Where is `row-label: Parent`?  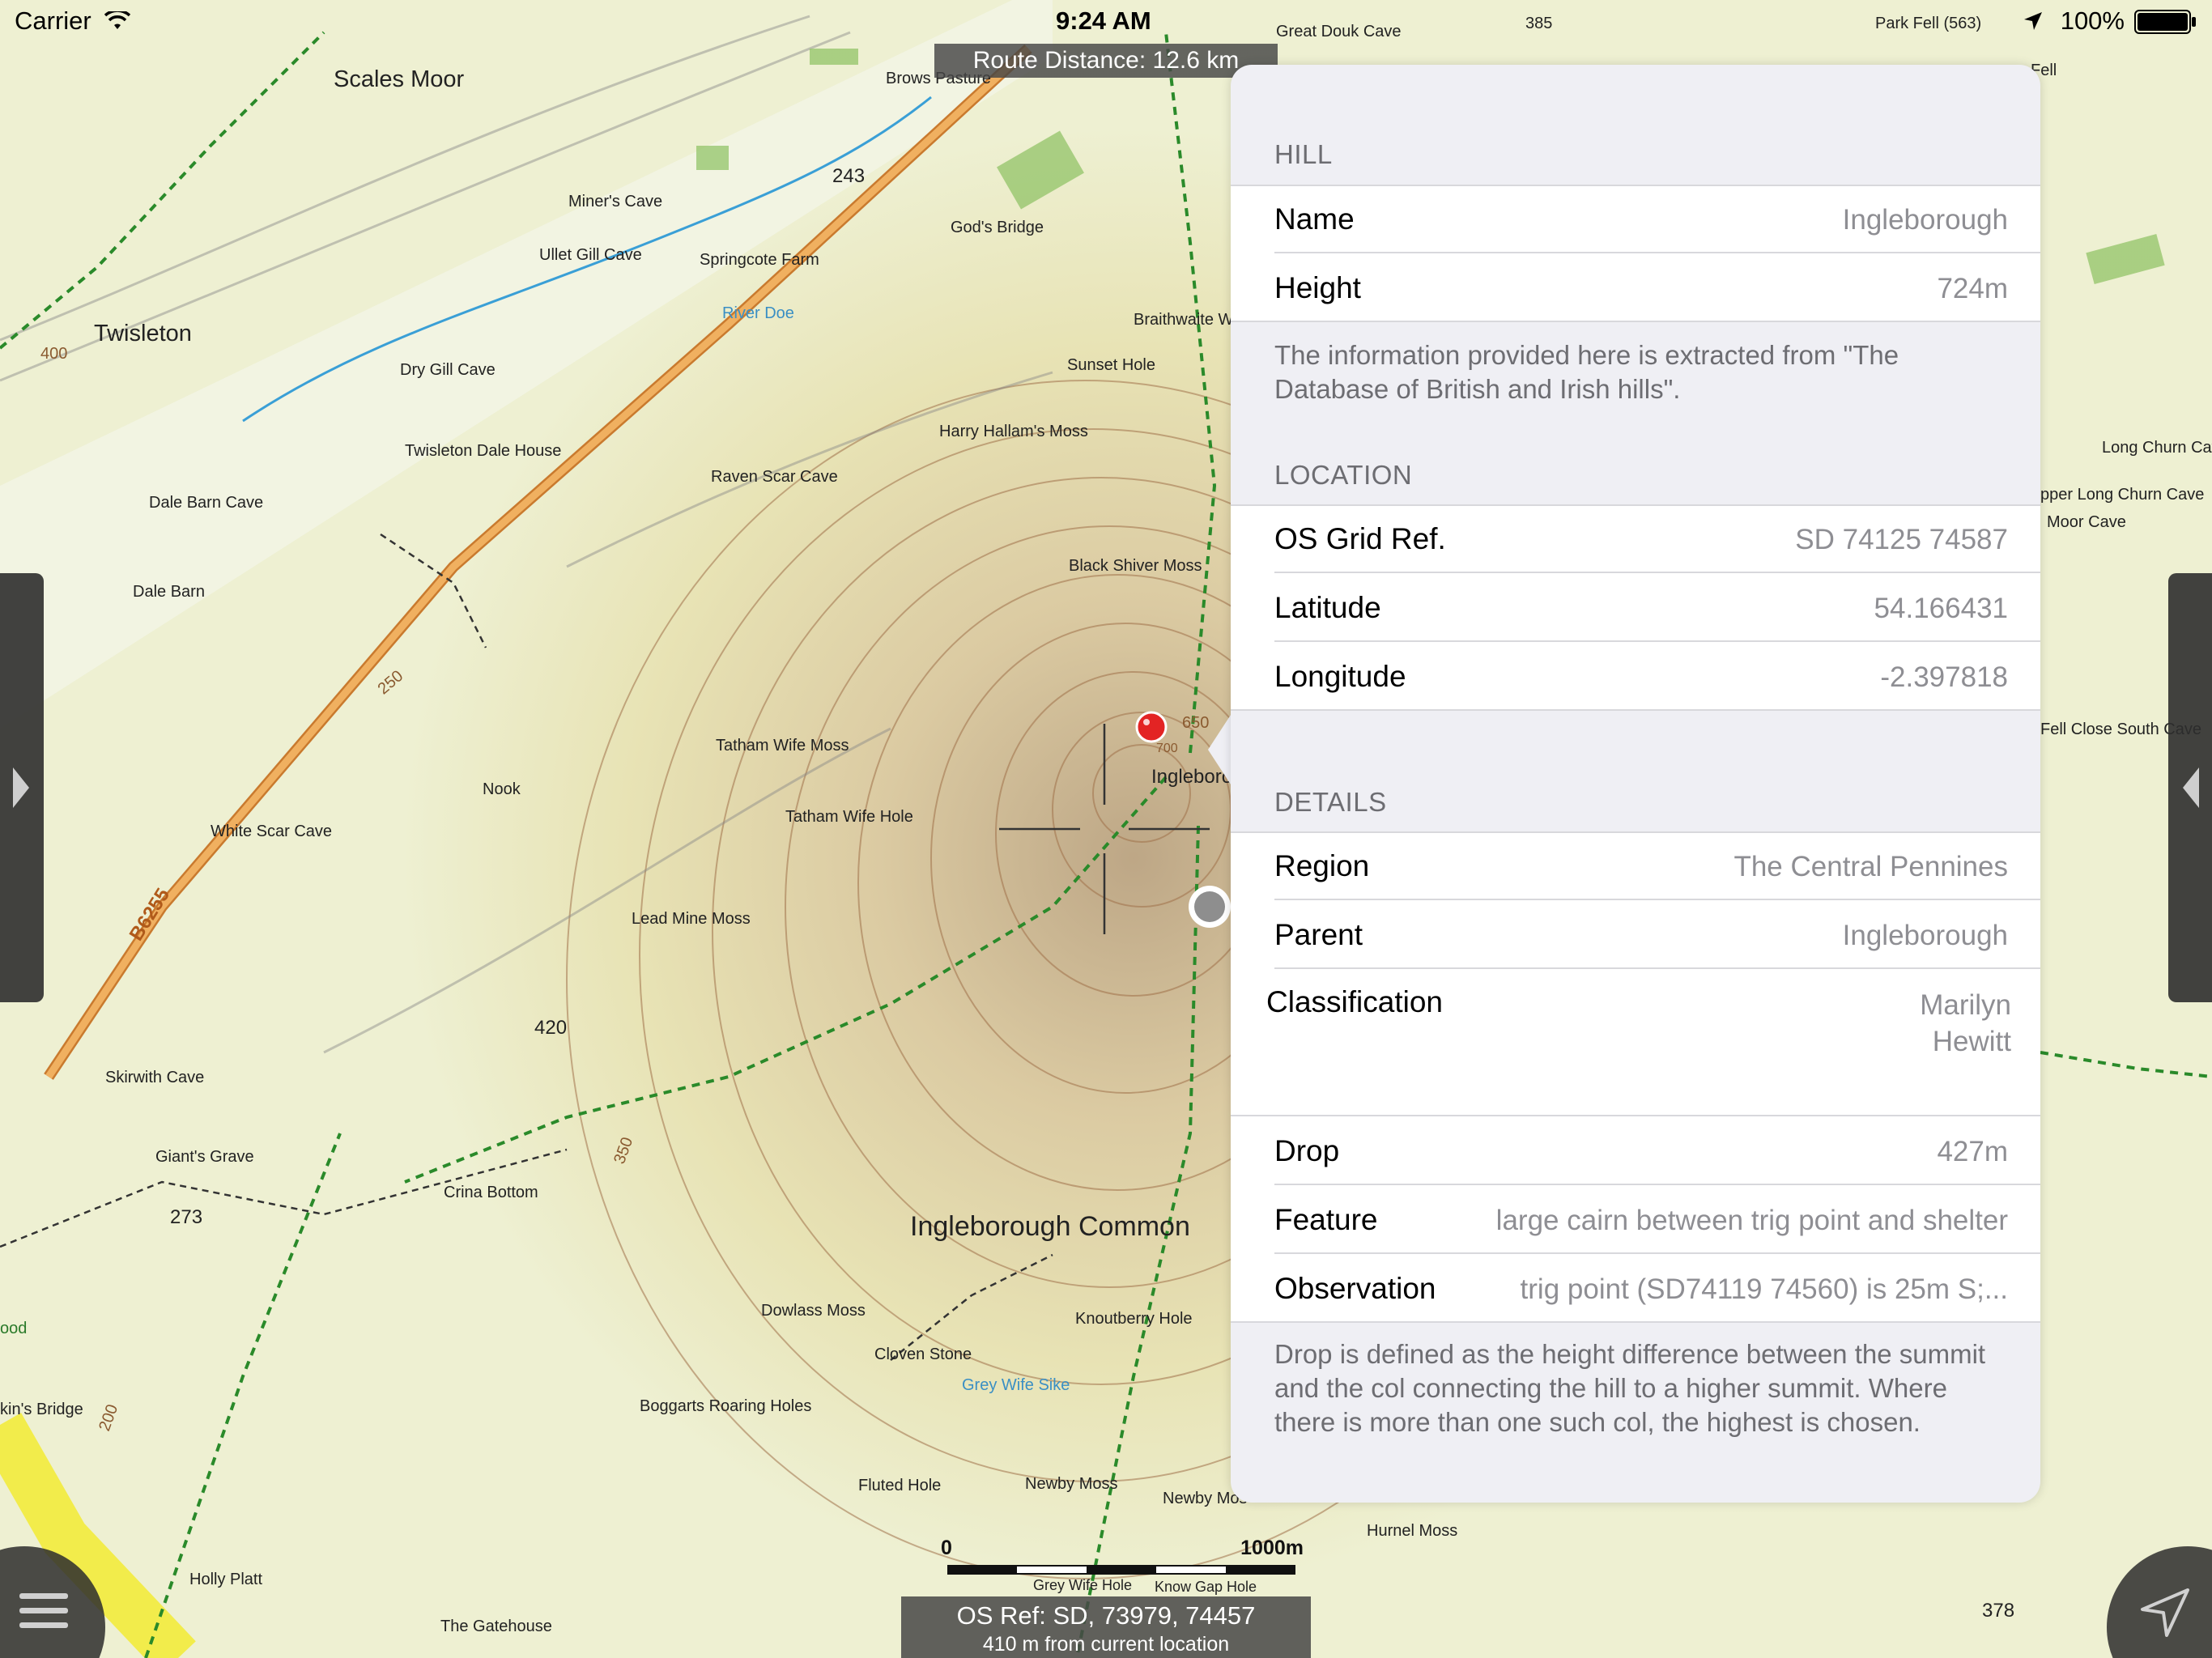
row-label: Parent is located at coordinates (1319, 934).